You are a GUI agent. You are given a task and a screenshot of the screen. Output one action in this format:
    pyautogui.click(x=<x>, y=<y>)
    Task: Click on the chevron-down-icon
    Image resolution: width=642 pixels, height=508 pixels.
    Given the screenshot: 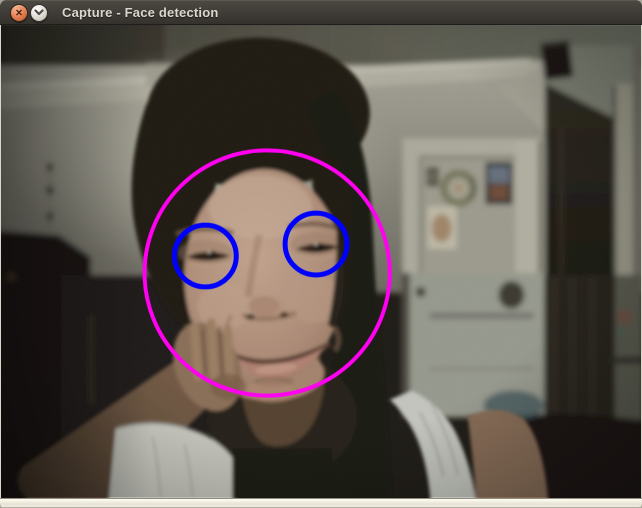 What is the action you would take?
    pyautogui.click(x=39, y=12)
    